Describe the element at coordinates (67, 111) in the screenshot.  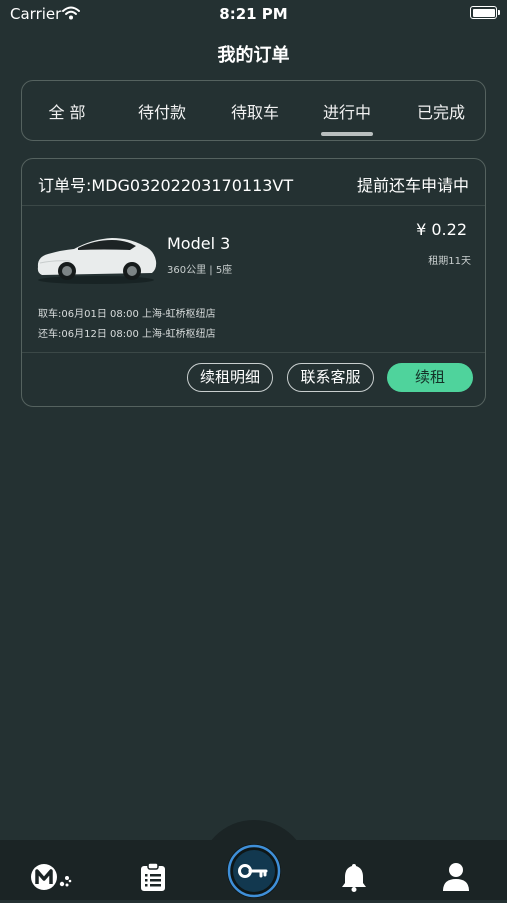
I see `tab-all: 全 部` at that location.